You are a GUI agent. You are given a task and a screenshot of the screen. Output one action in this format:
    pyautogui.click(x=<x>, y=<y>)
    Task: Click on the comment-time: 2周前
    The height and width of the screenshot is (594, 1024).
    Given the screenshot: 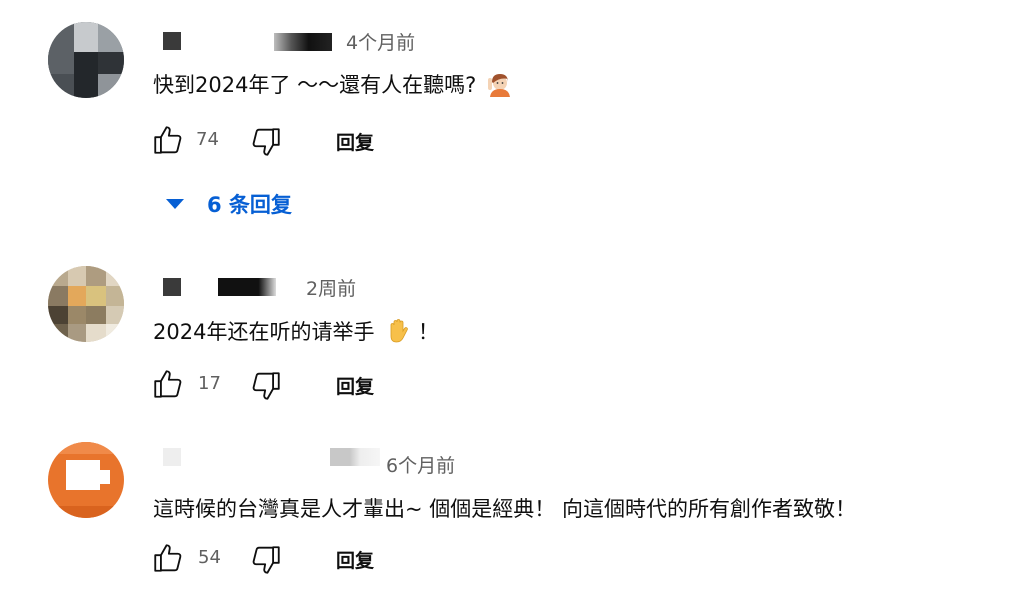 What is the action you would take?
    pyautogui.click(x=331, y=289)
    